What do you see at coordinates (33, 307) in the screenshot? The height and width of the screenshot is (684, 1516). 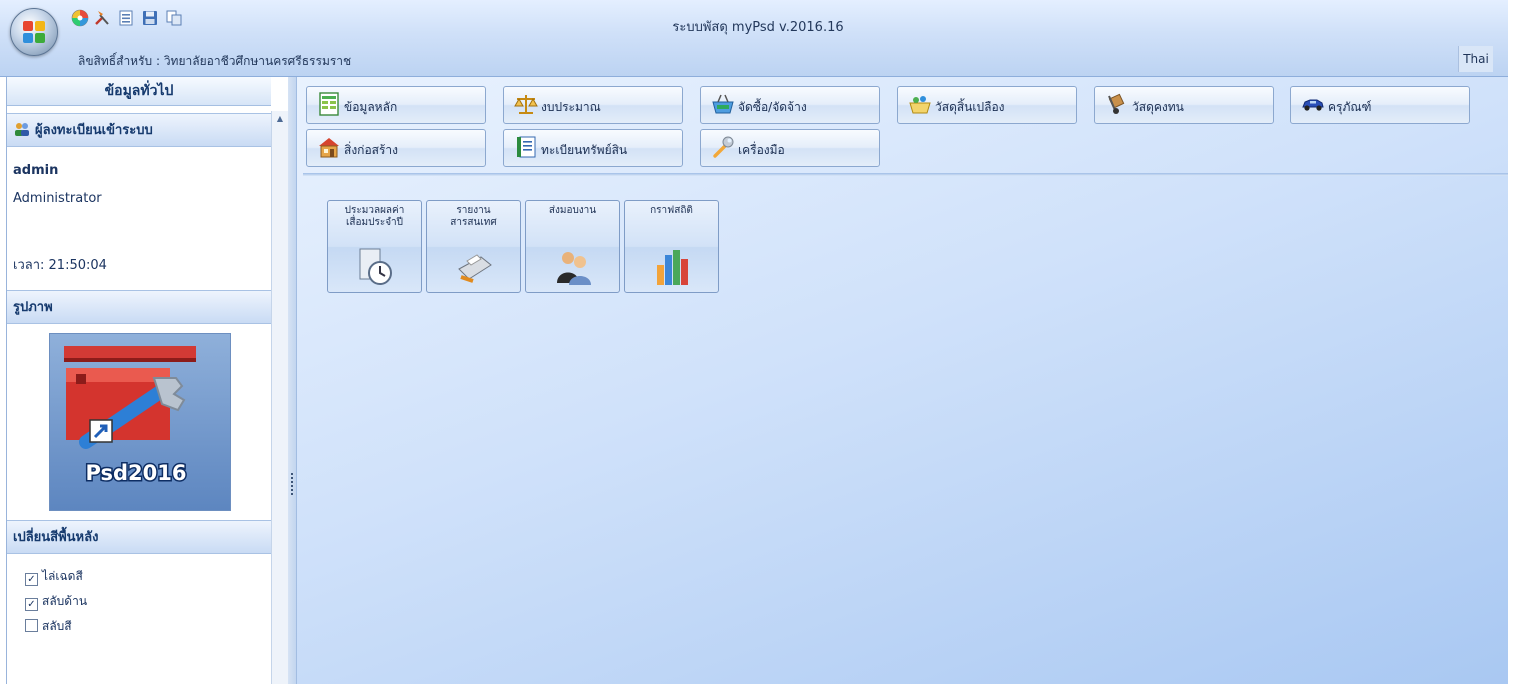 I see `picture-section-label: รูปภาพ` at bounding box center [33, 307].